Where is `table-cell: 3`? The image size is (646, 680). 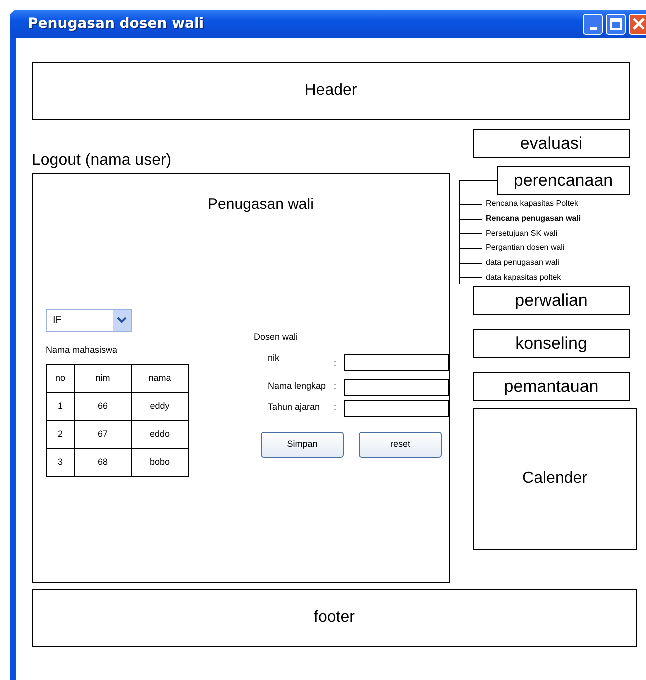
table-cell: 3 is located at coordinates (60, 462).